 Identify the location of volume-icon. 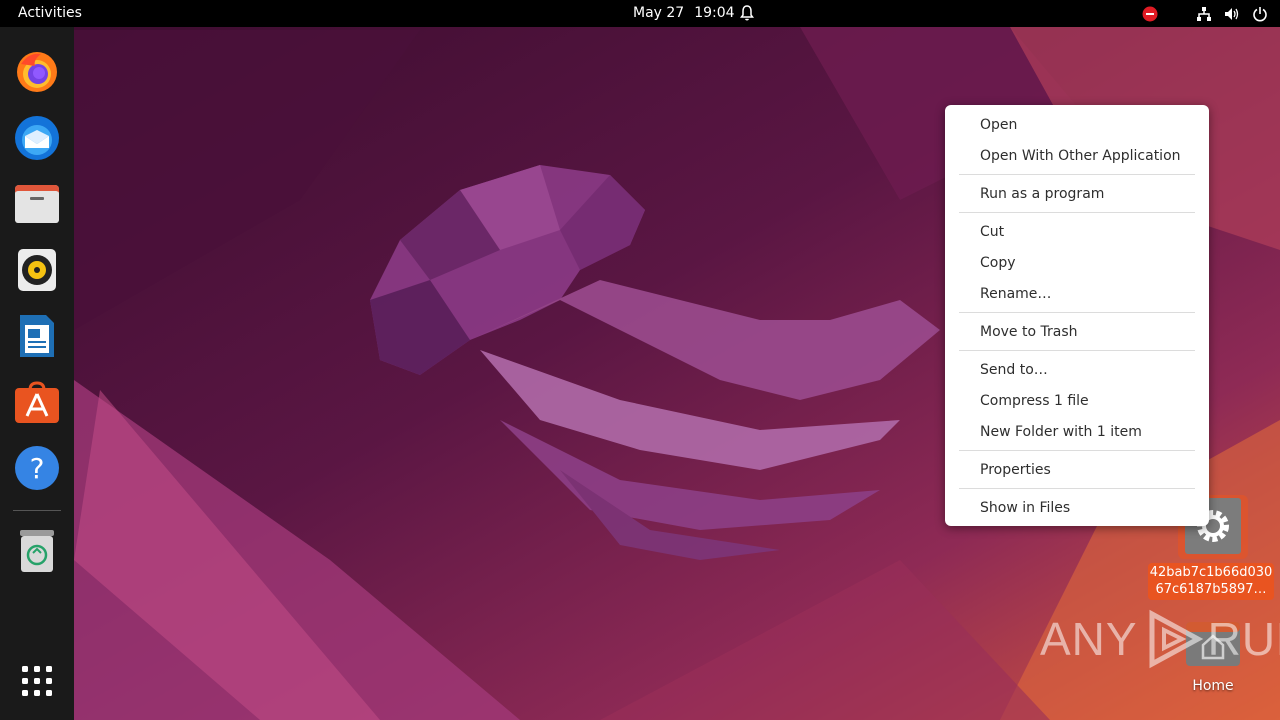
(1232, 13).